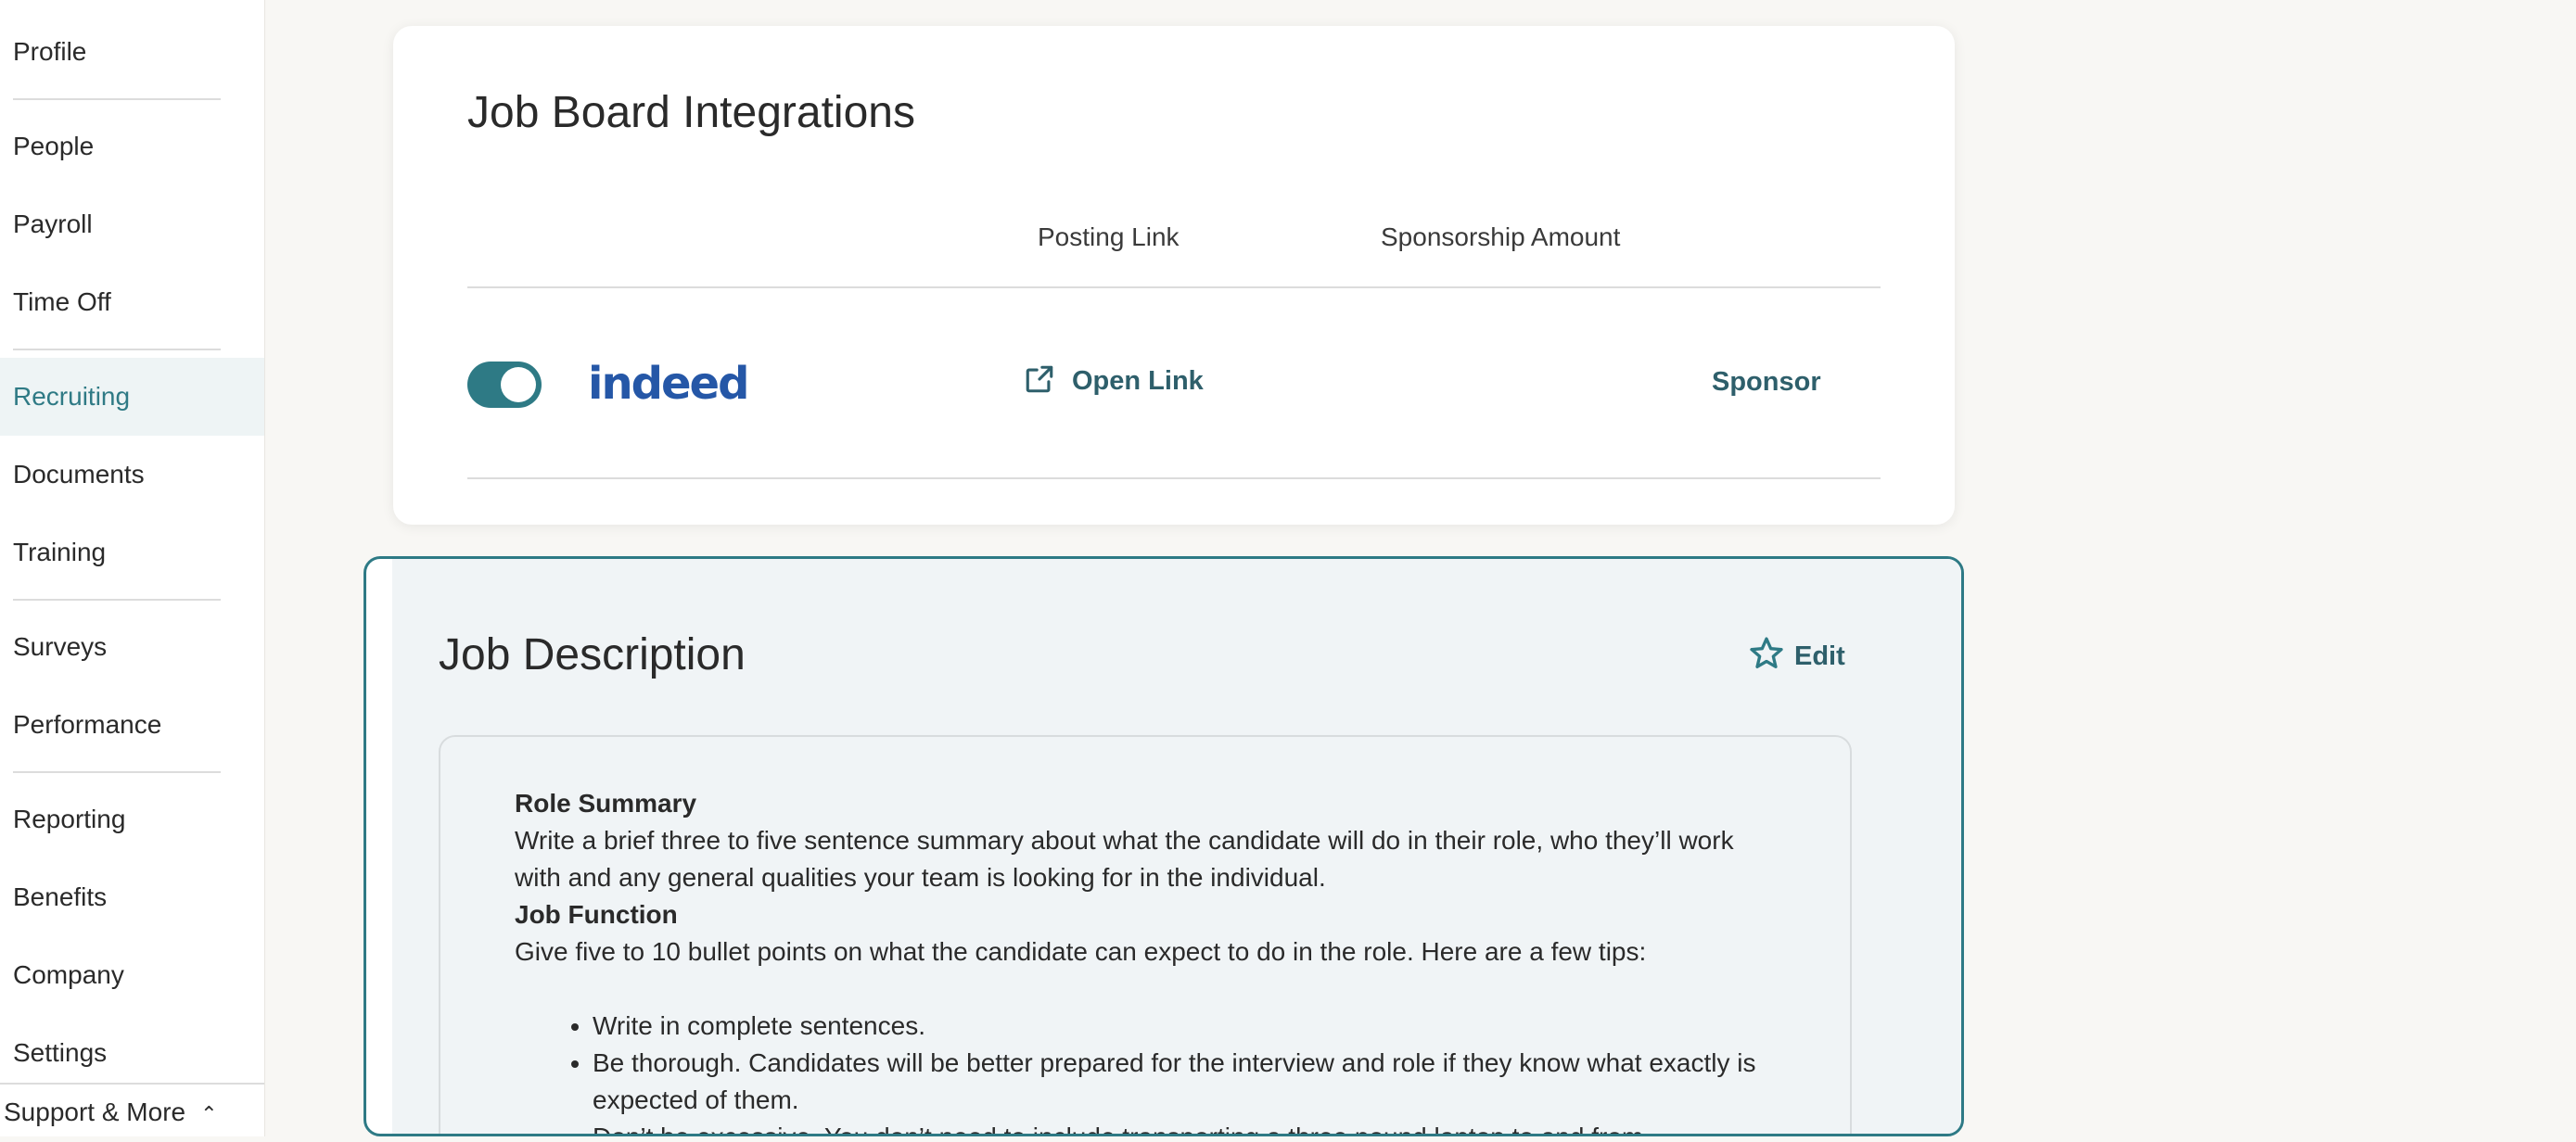  I want to click on indeed-enable-toggle, so click(505, 385).